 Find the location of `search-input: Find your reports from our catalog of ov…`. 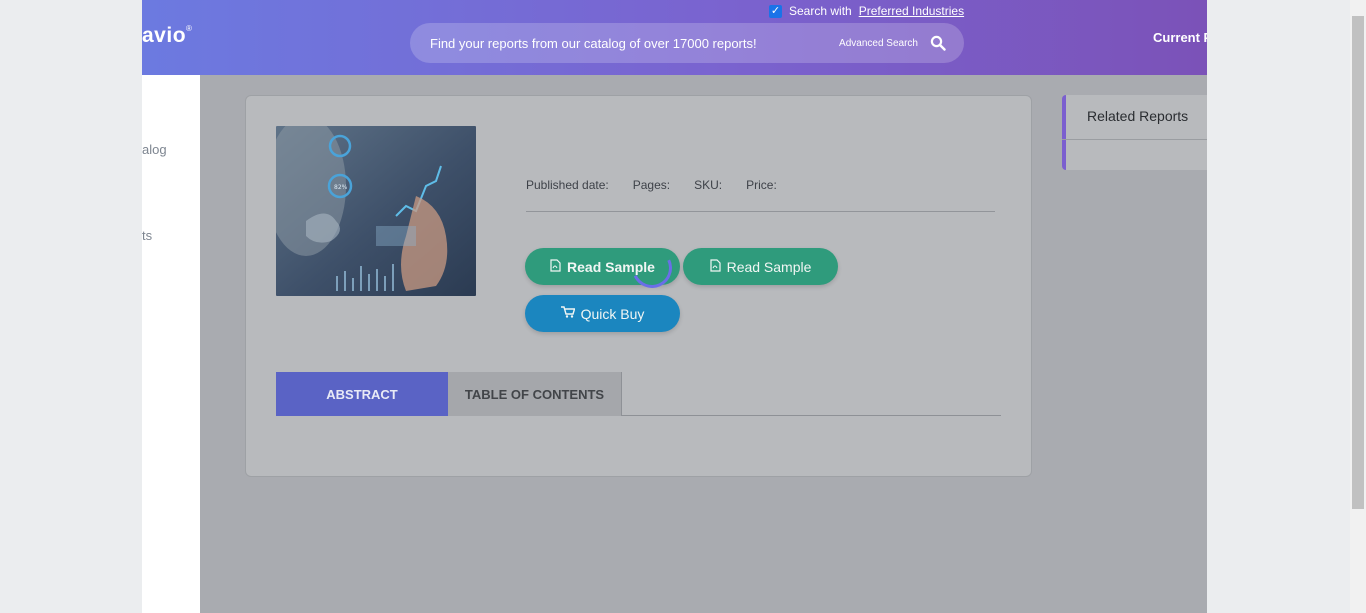

search-input: Find your reports from our catalog of ov… is located at coordinates (634, 43).